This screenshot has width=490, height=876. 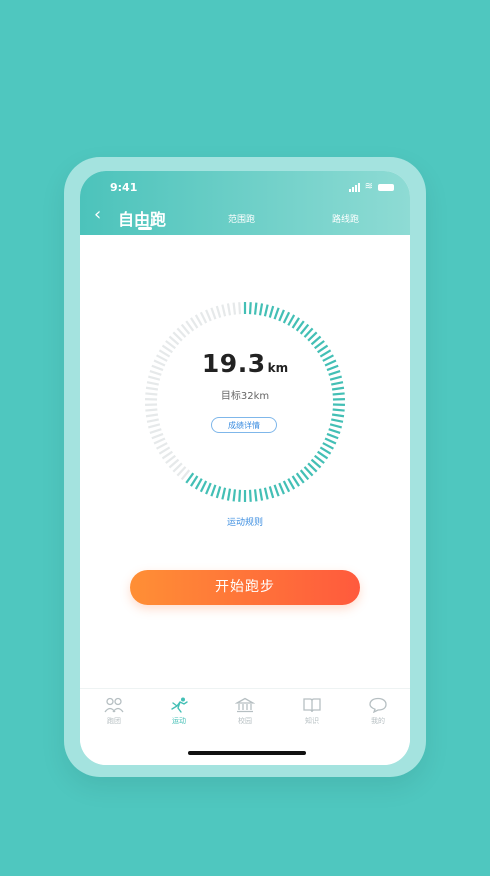 I want to click on nav-item-group: 跑团, so click(x=114, y=711).